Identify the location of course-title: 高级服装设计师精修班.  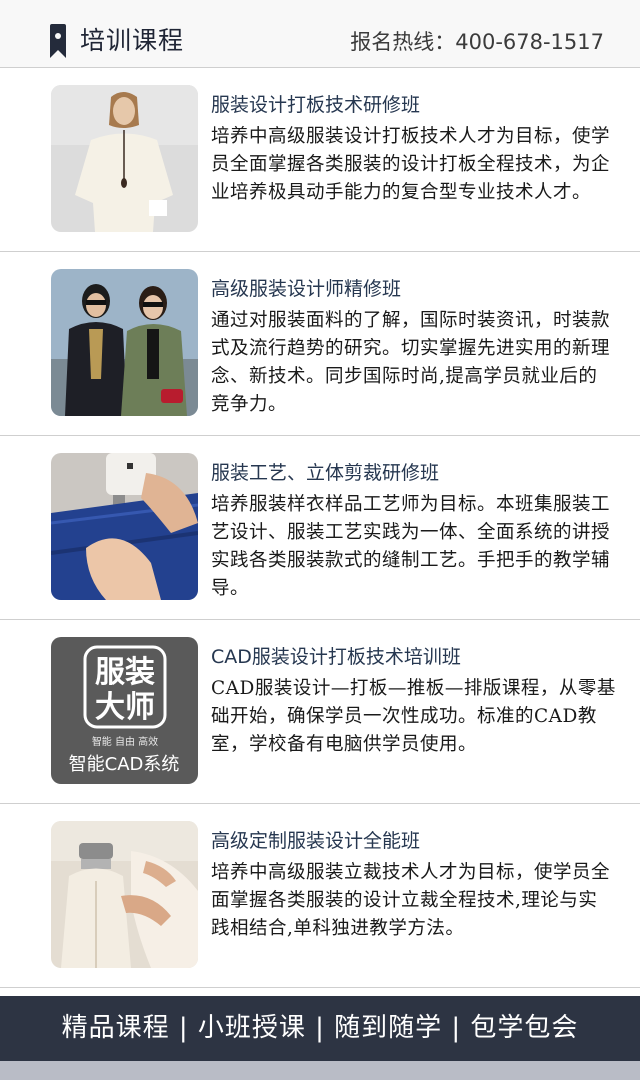
(306, 287).